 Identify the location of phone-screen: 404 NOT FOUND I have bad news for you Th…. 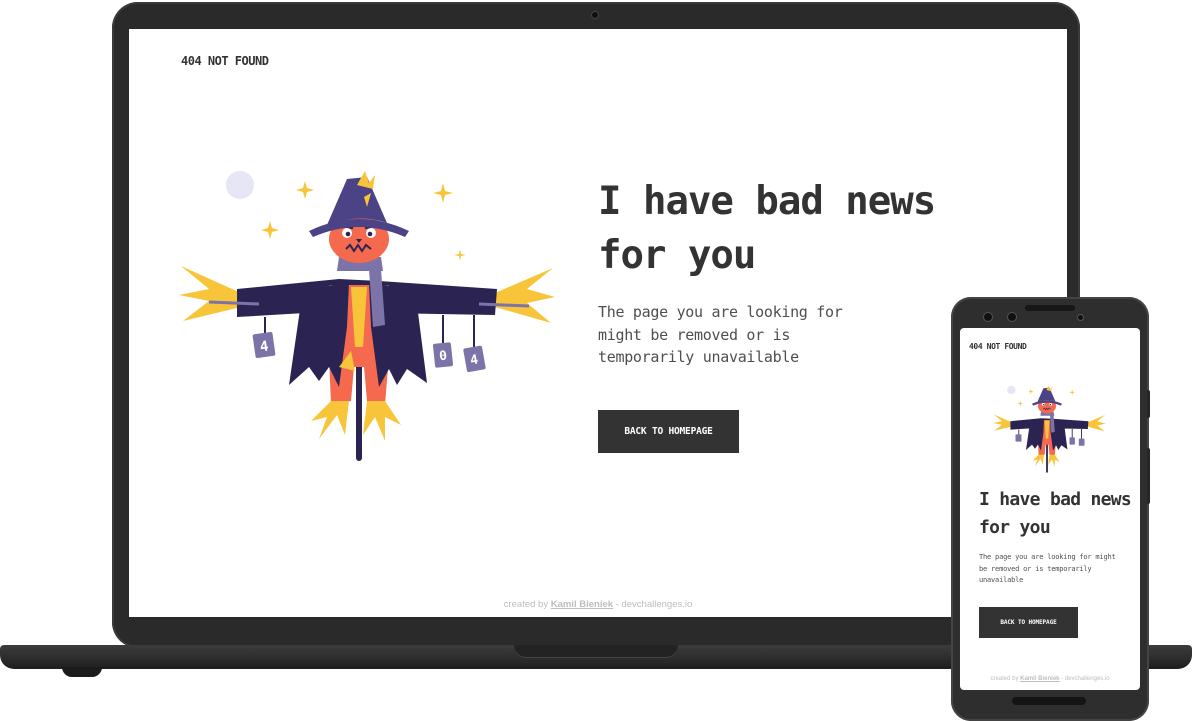
(1050, 509).